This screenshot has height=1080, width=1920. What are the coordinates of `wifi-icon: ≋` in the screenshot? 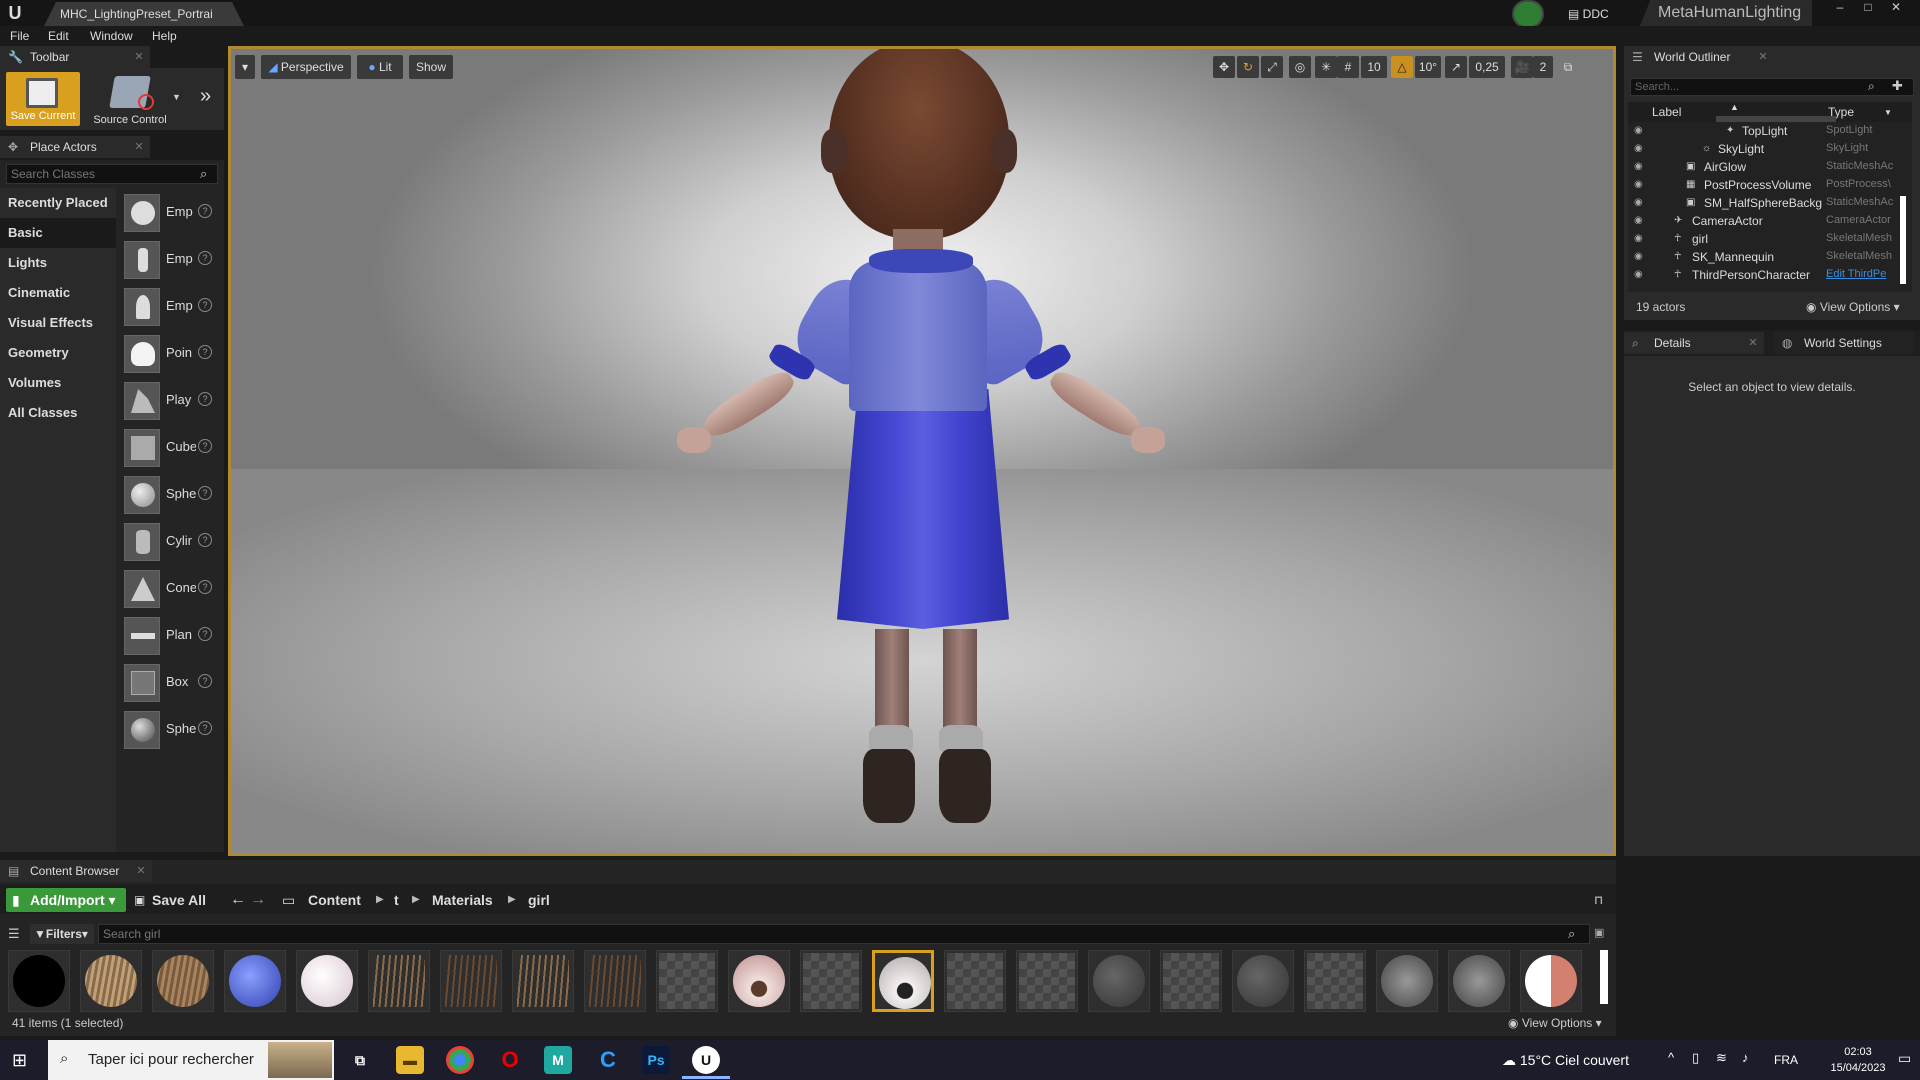 It's located at (1721, 1058).